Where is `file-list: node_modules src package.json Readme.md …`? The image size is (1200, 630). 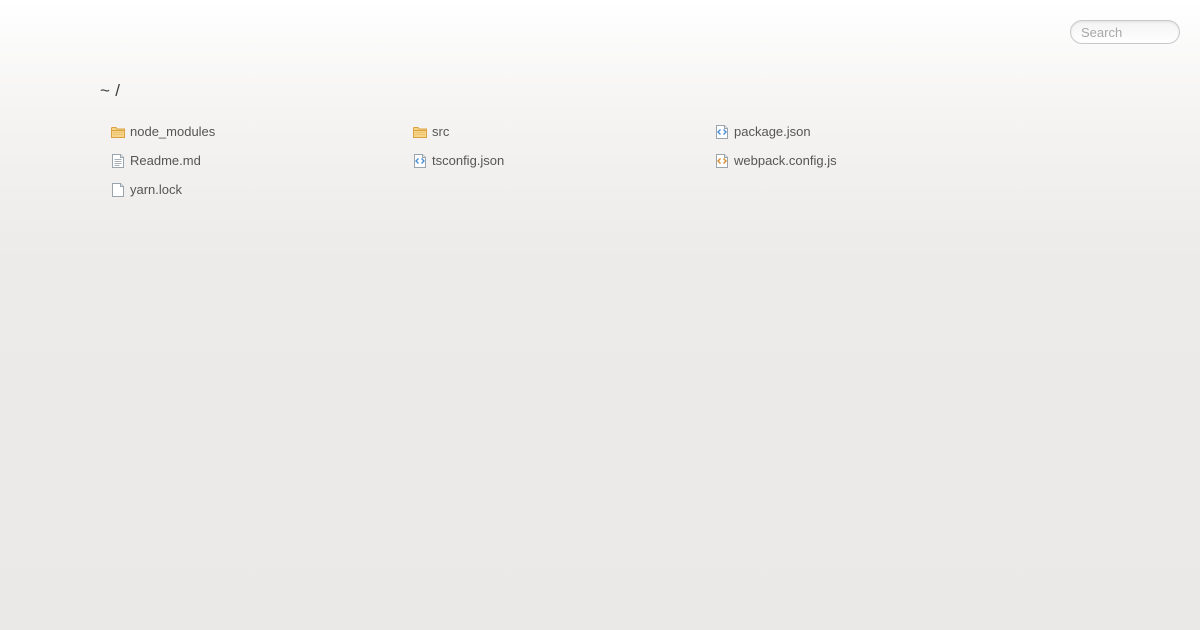 file-list: node_modules src package.json Readme.md … is located at coordinates (563, 164).